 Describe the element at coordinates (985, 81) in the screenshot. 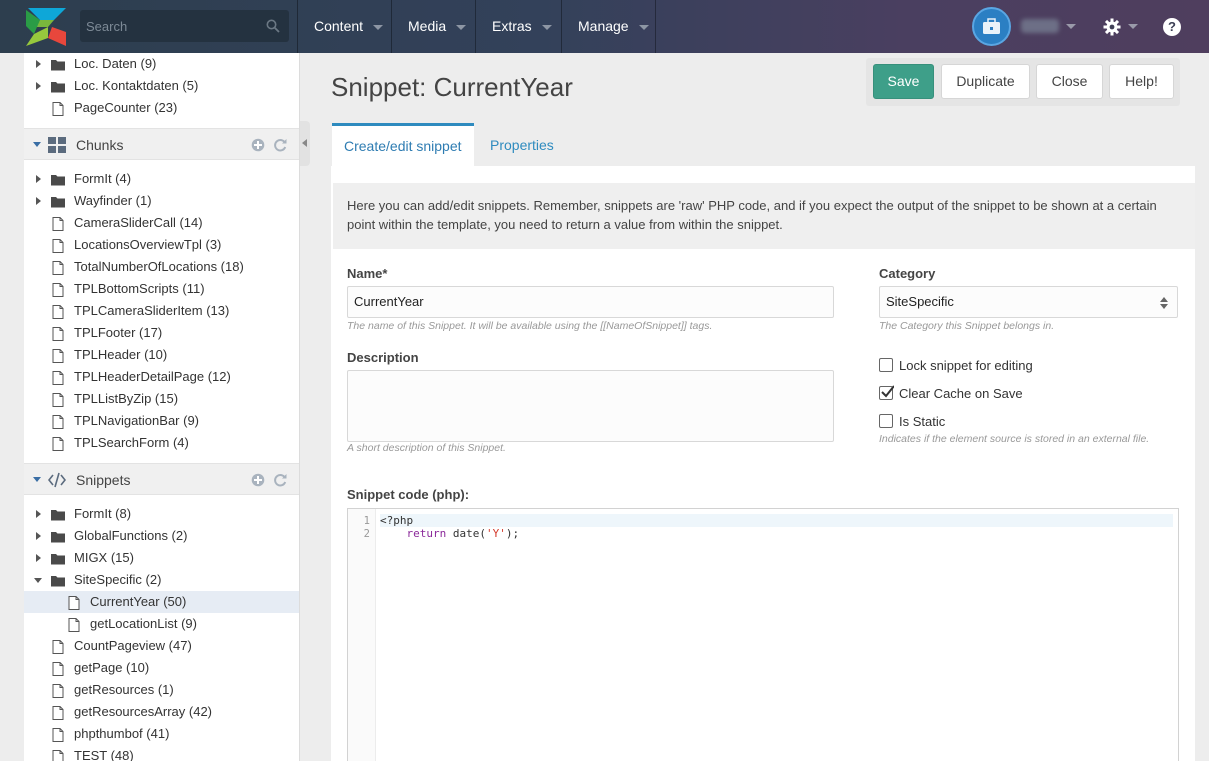

I see `duplicate-button: Duplicate` at that location.